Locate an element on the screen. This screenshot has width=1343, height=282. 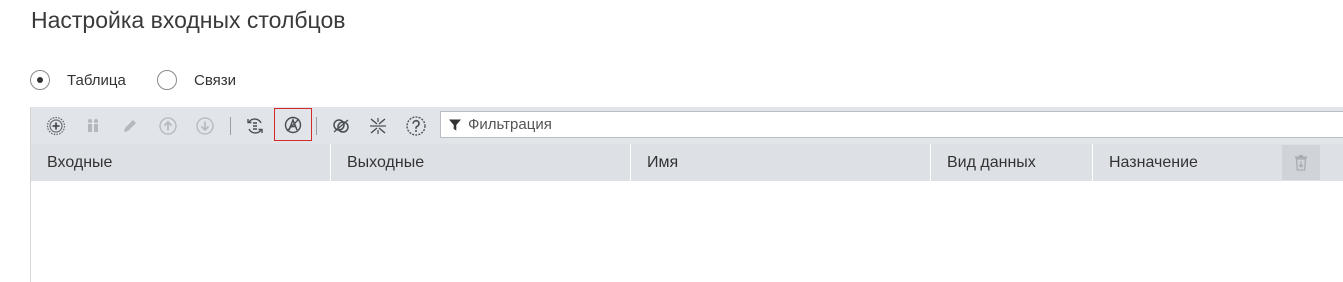
move-up-icon is located at coordinates (168, 126).